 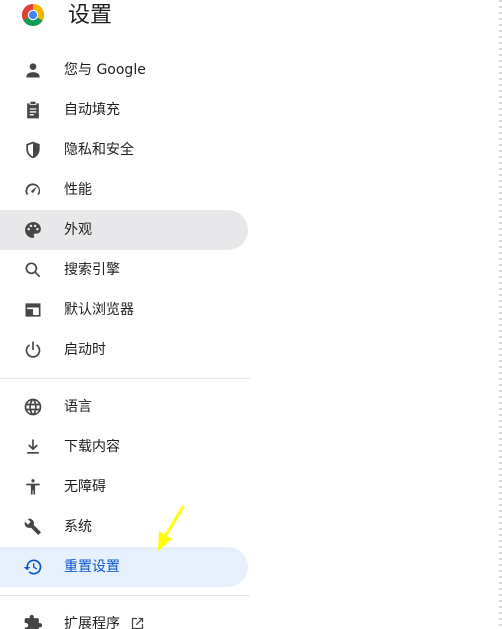 I want to click on sidebar-item-label: 重置设置, so click(x=92, y=567).